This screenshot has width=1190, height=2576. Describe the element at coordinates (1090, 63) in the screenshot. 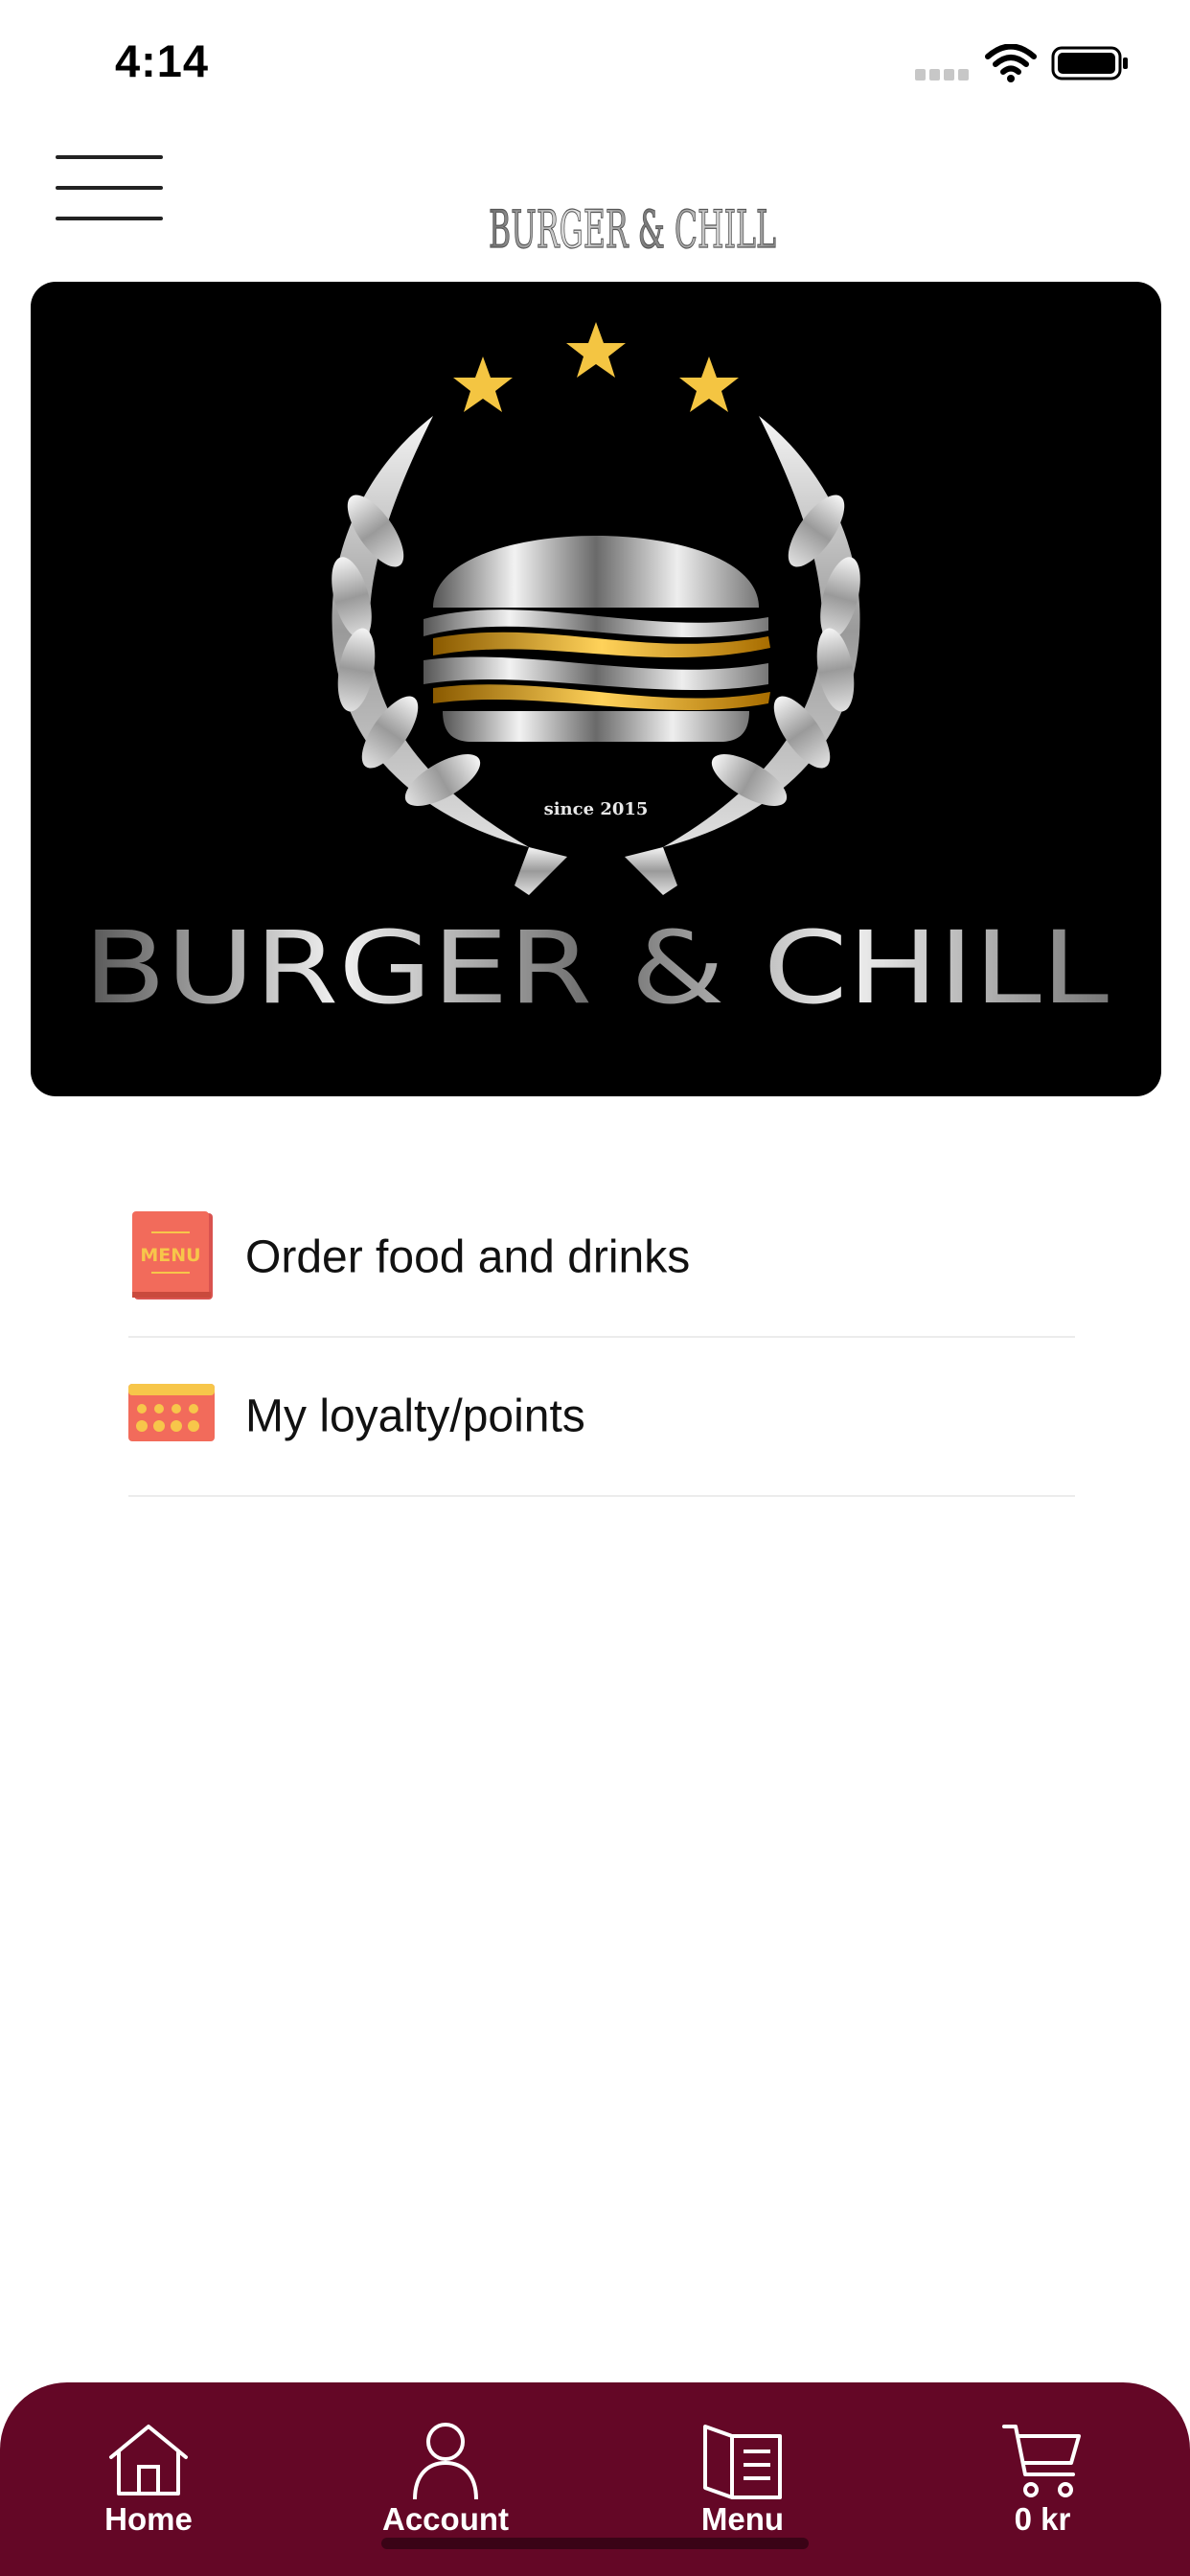

I see `battery-icon` at that location.